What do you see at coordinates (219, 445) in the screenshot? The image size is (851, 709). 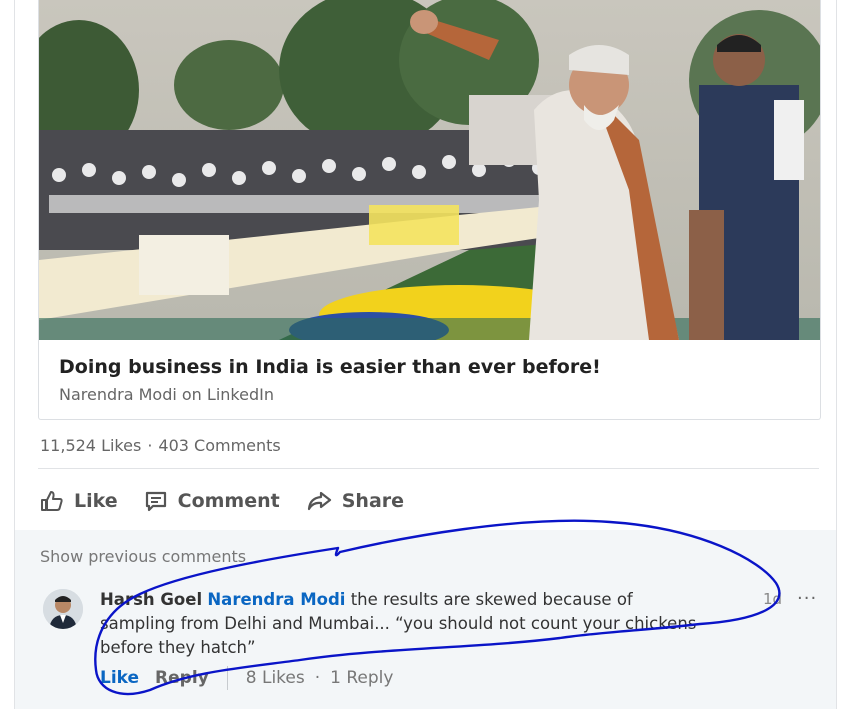 I see `comments-count: 403 Comments` at bounding box center [219, 445].